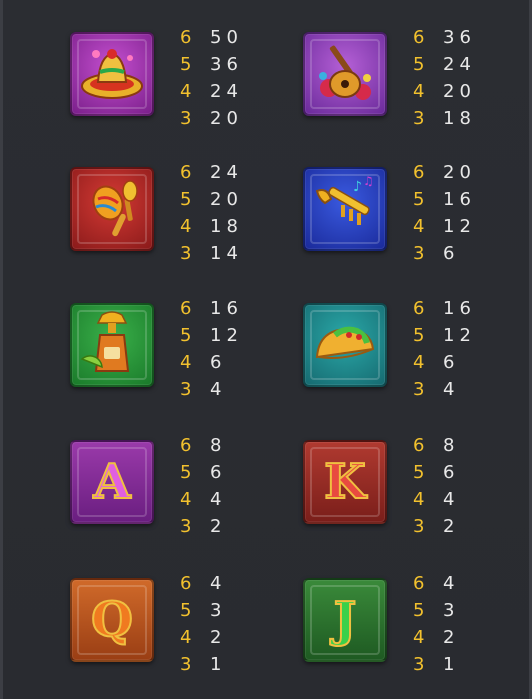 The image size is (532, 699). I want to click on pay-row: 3 14, so click(211, 253).